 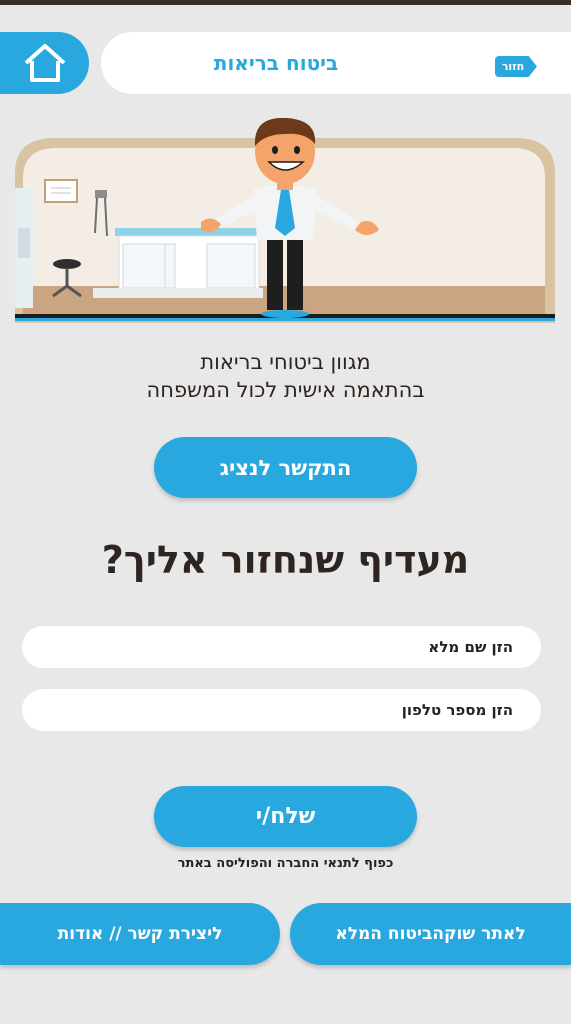 I want to click on header-bar: ביטוח בריאות חזור, so click(x=336, y=63).